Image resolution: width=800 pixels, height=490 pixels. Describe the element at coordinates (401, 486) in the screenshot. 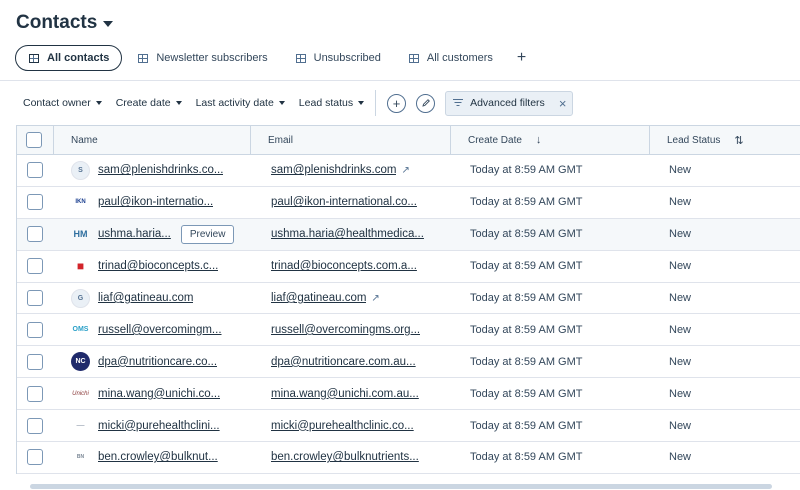

I see `horizontal-scrollbar` at that location.